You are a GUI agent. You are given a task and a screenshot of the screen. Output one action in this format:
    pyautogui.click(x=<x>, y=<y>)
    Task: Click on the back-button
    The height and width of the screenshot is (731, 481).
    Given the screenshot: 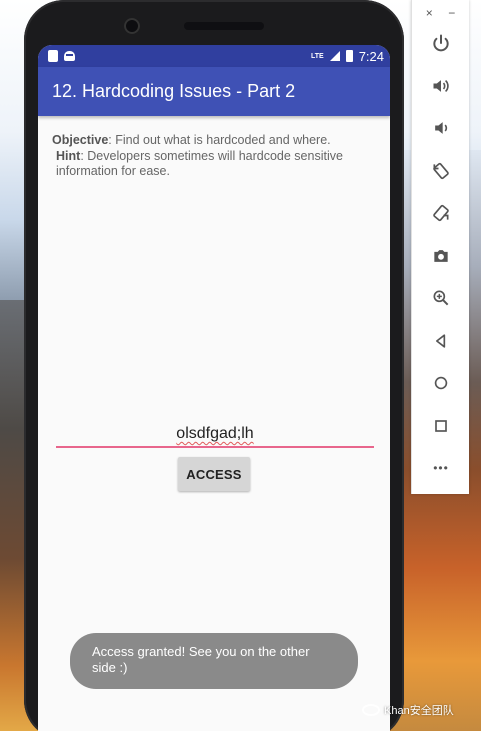 What is the action you would take?
    pyautogui.click(x=441, y=341)
    